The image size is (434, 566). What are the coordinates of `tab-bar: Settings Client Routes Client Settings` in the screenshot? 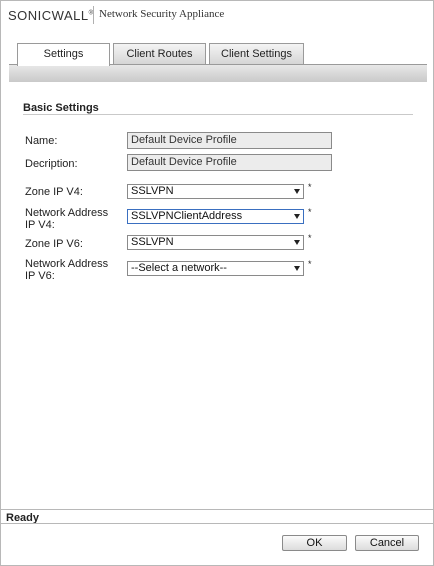 It's located at (217, 54).